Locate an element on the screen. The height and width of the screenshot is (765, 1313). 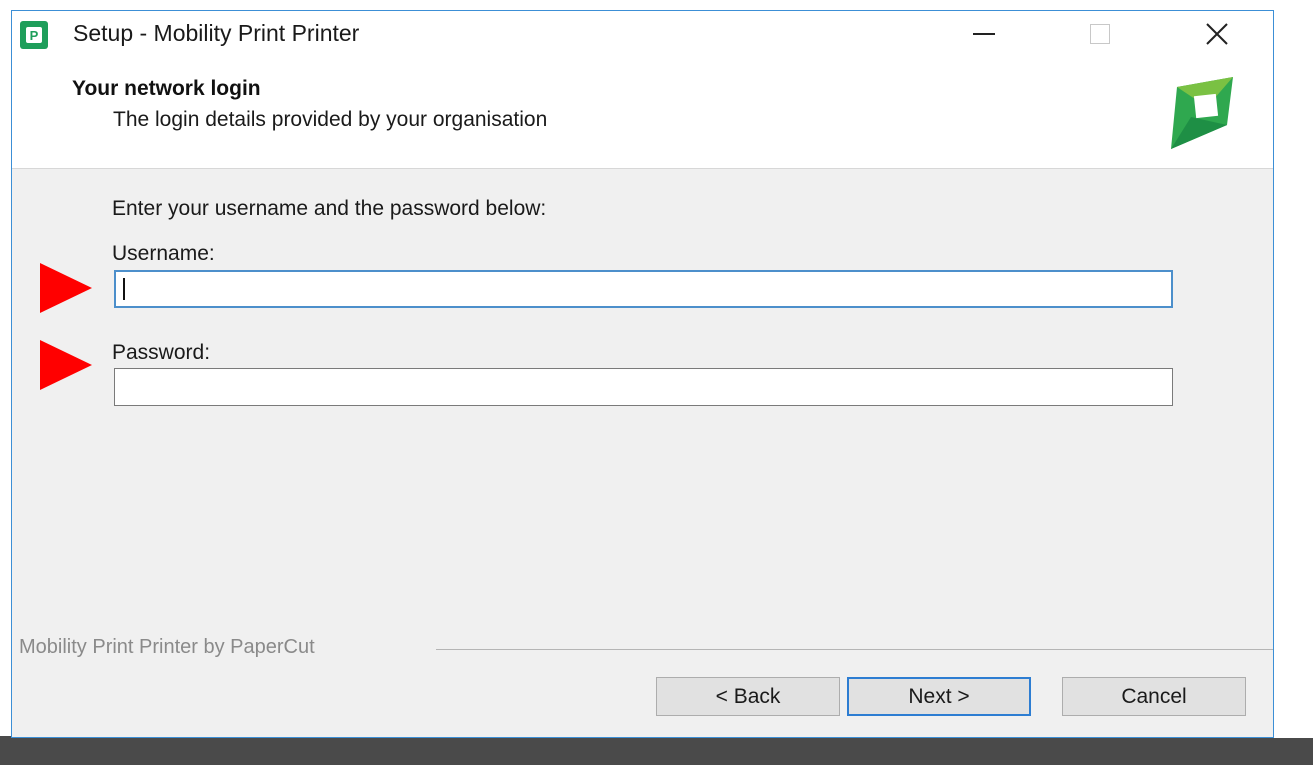
papercut-p-icon: P is located at coordinates (34, 35).